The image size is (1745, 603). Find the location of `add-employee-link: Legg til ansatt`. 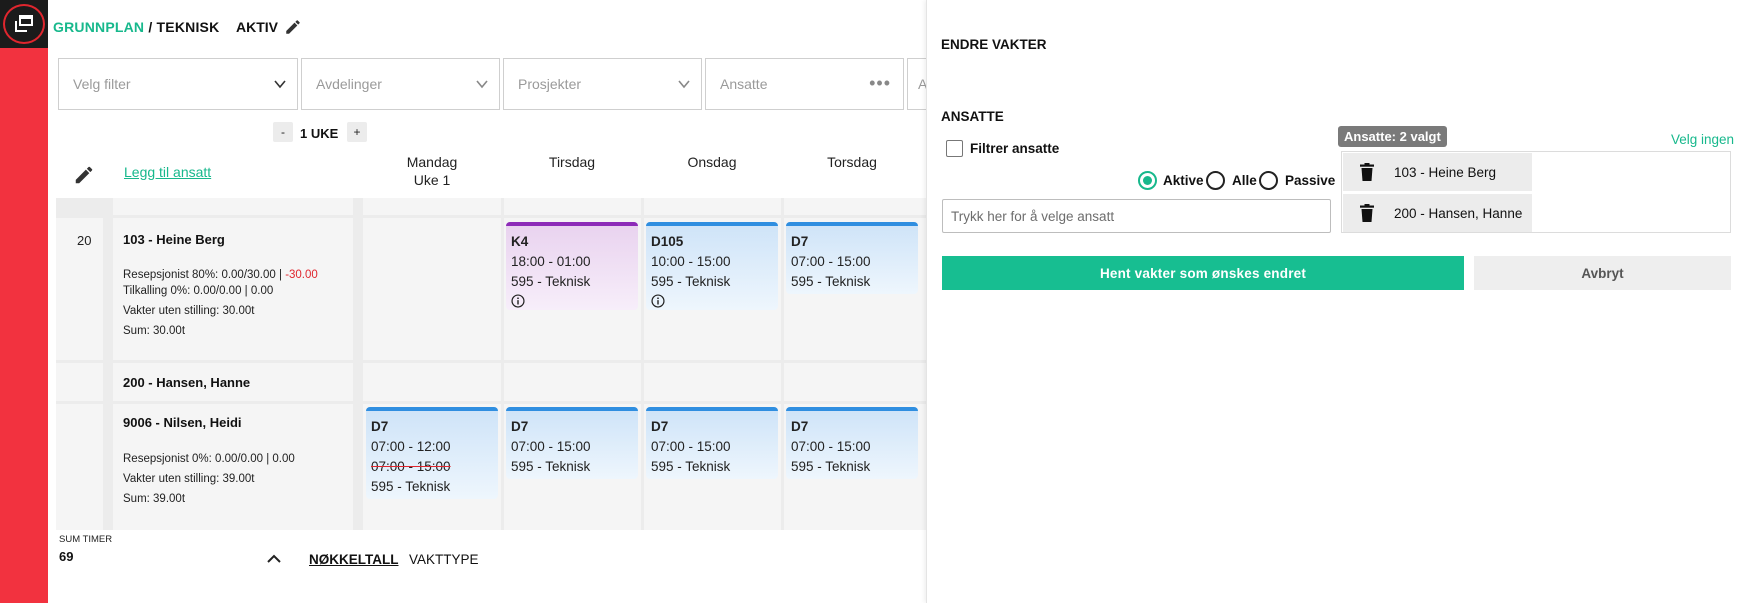

add-employee-link: Legg til ansatt is located at coordinates (167, 172).